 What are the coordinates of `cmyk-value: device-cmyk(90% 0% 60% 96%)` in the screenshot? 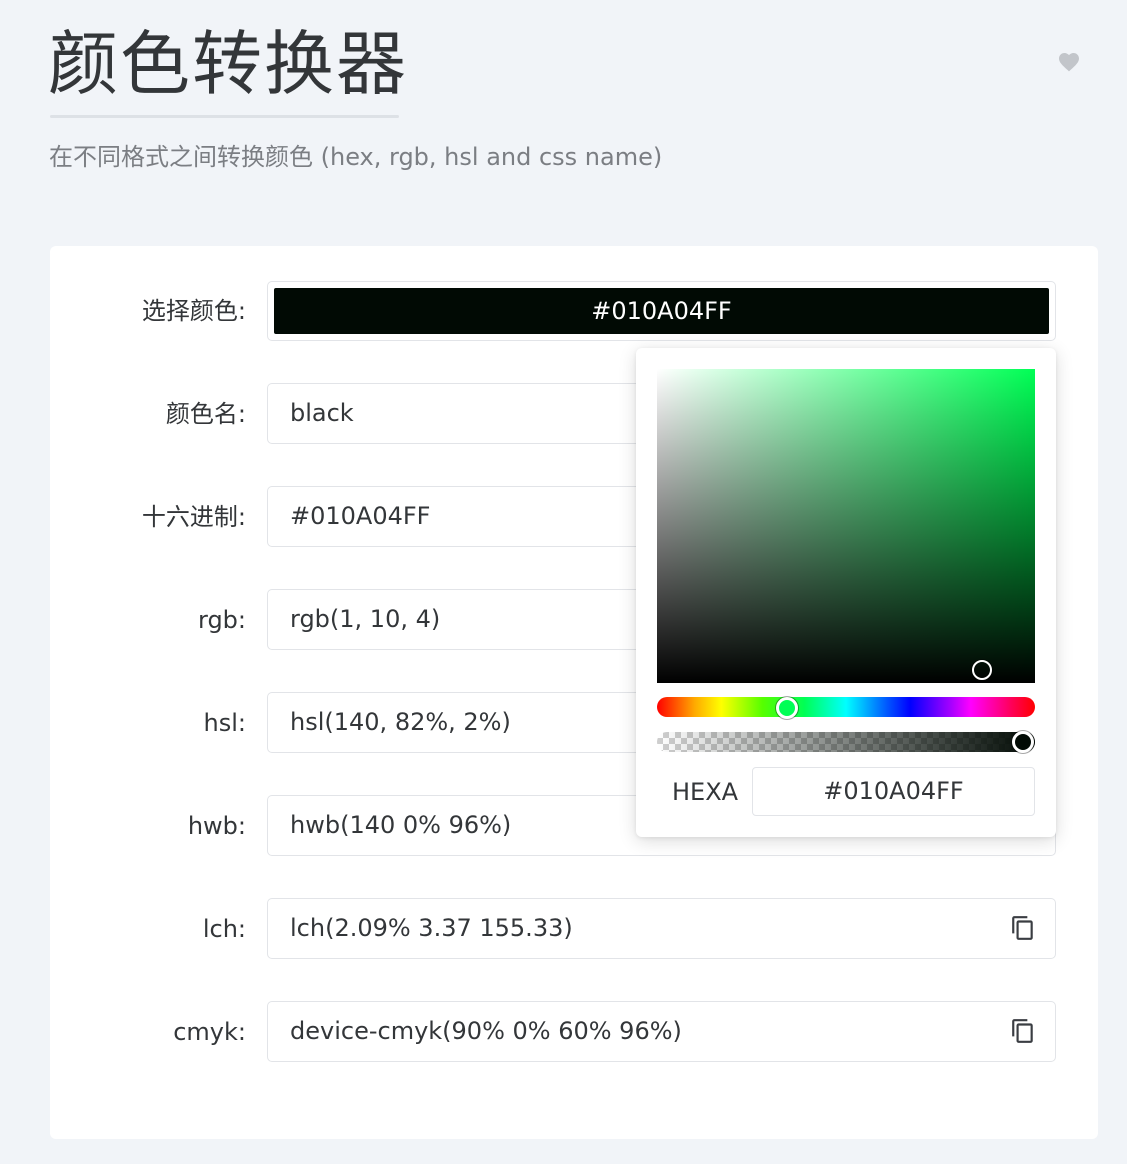 It's located at (486, 1031).